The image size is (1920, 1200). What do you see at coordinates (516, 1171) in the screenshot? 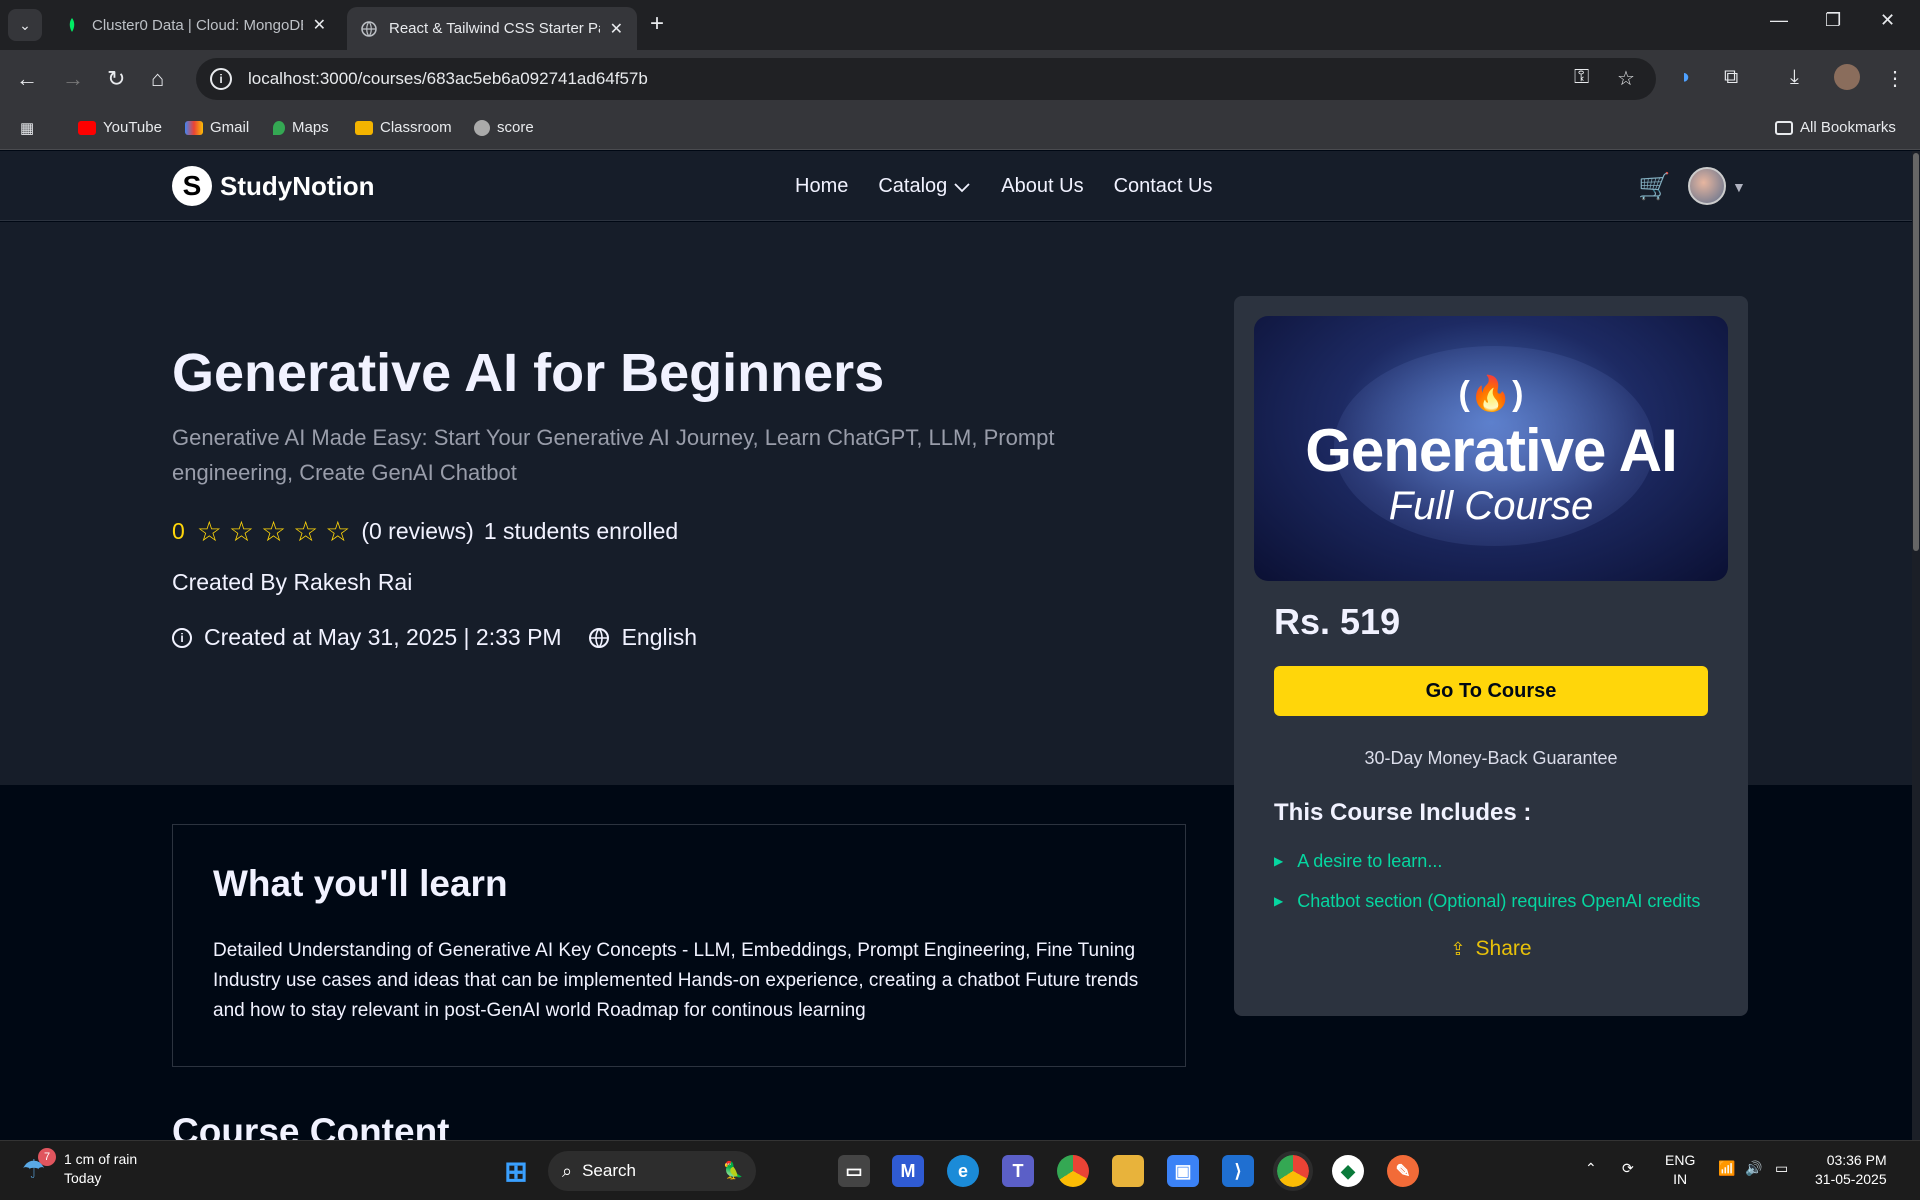
I see `windows-start-icon: ⊞` at bounding box center [516, 1171].